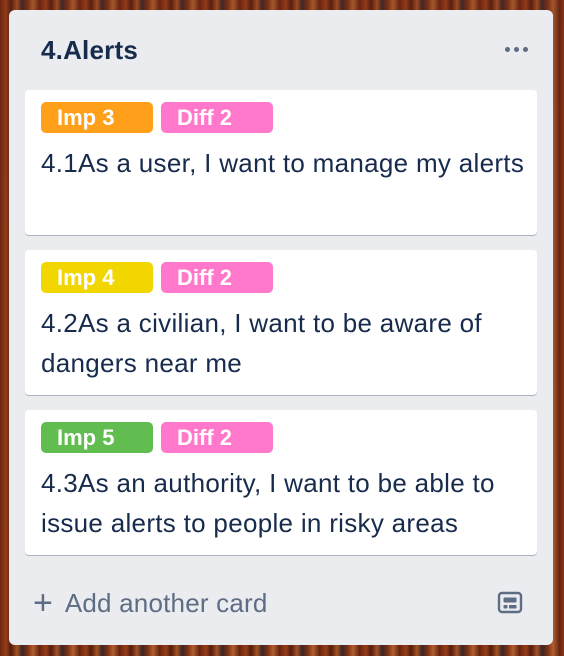 This screenshot has height=656, width=564. What do you see at coordinates (166, 602) in the screenshot?
I see `add-card-label: Add another card` at bounding box center [166, 602].